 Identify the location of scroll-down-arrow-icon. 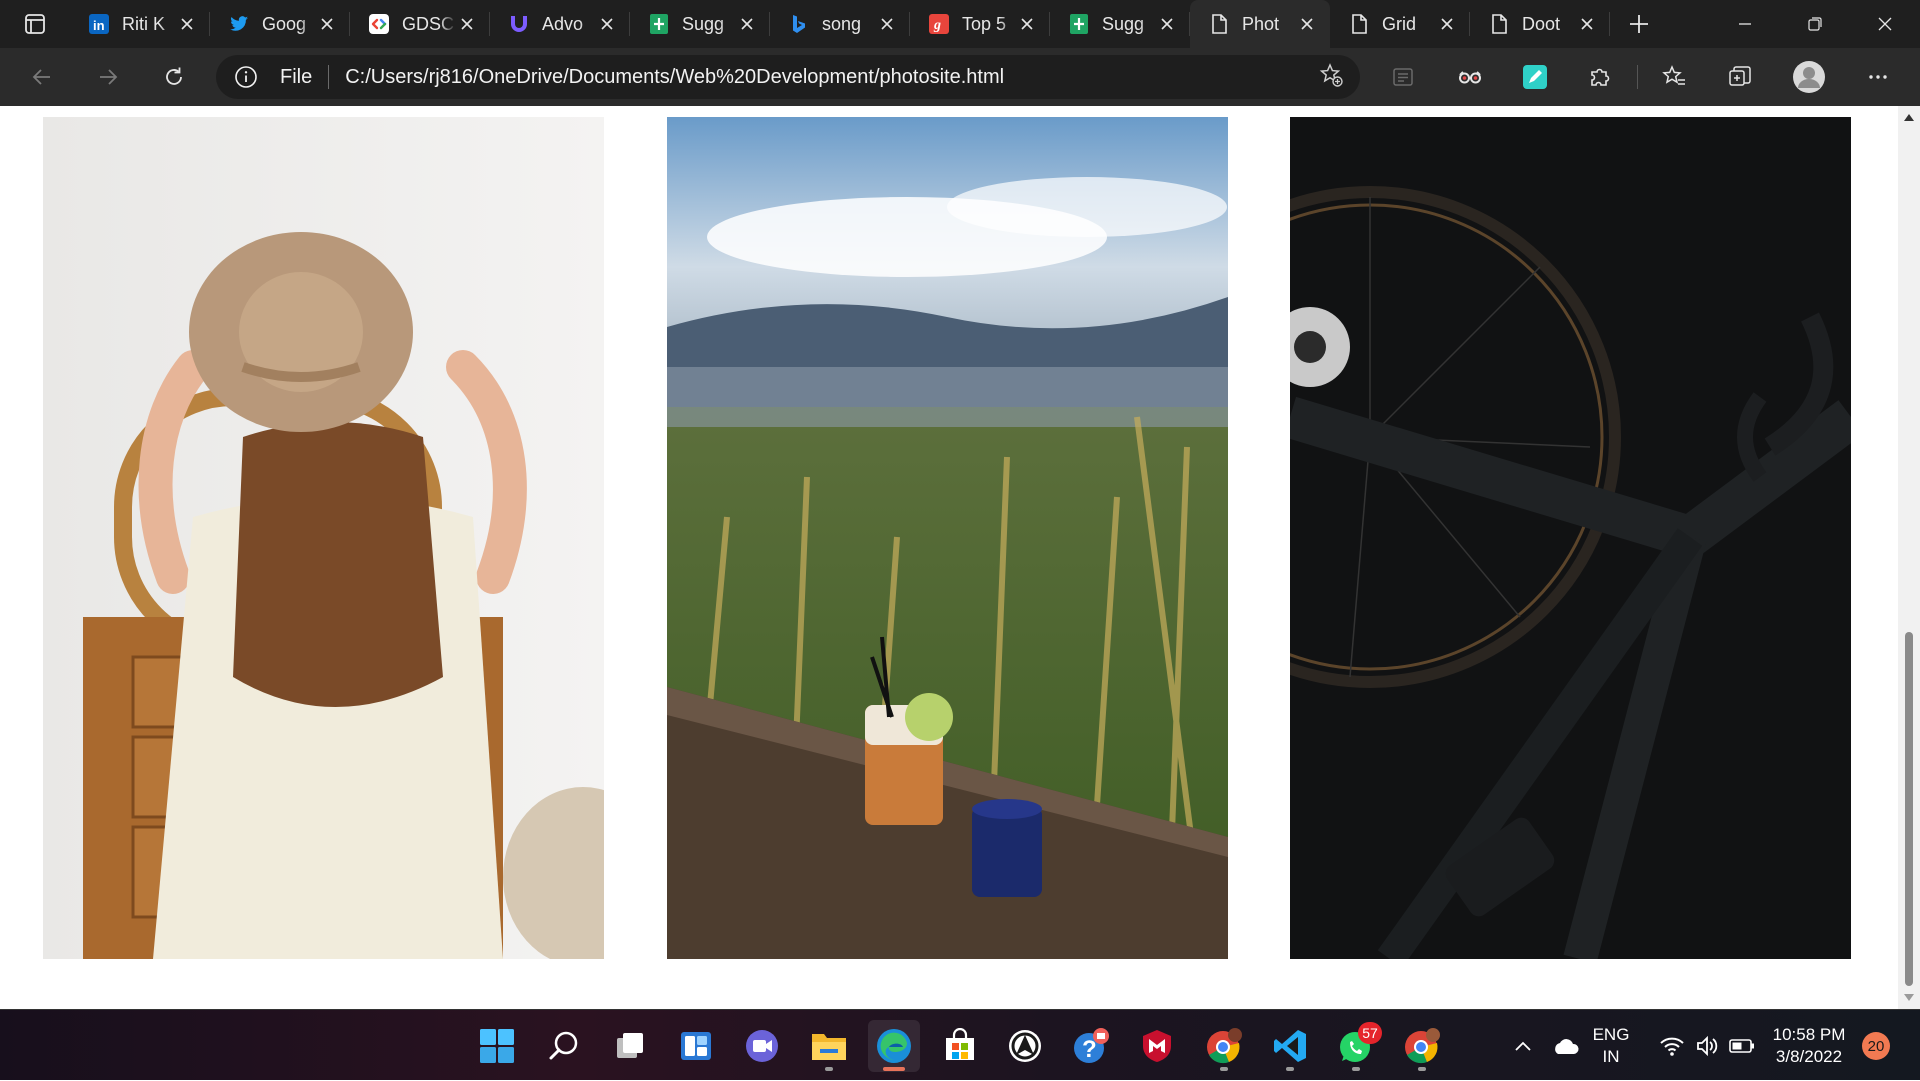
(1909, 998).